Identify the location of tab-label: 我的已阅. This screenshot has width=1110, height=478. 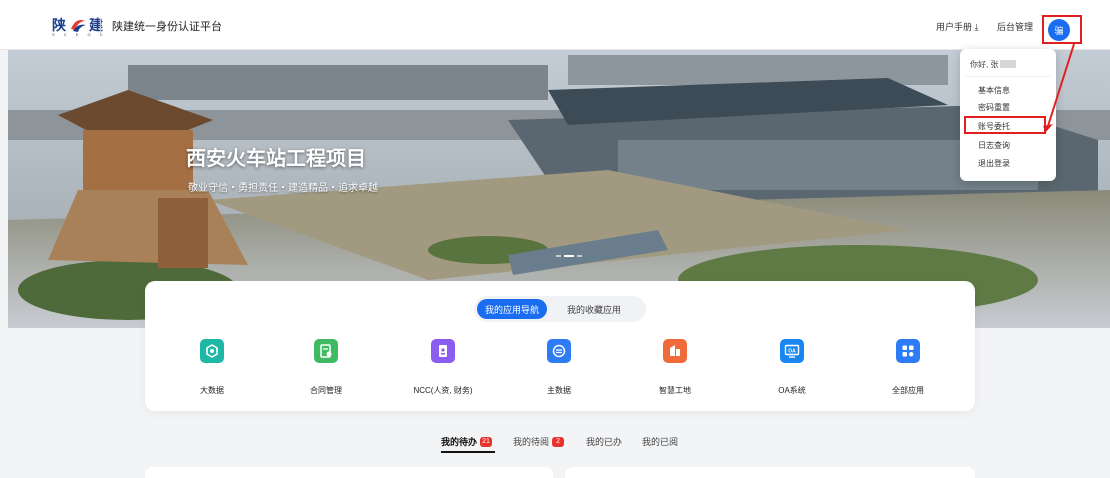
(660, 442).